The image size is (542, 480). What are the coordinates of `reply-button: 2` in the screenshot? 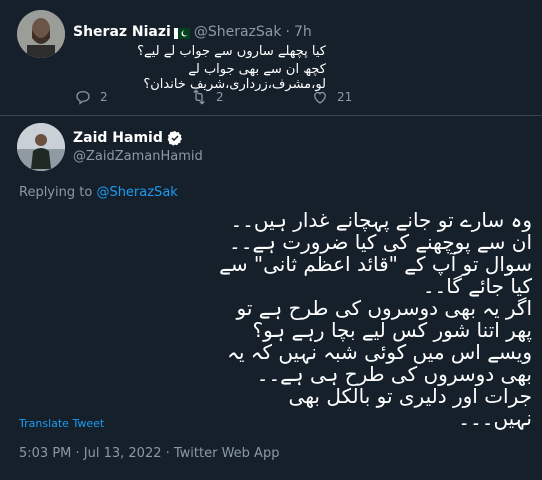 It's located at (91, 97).